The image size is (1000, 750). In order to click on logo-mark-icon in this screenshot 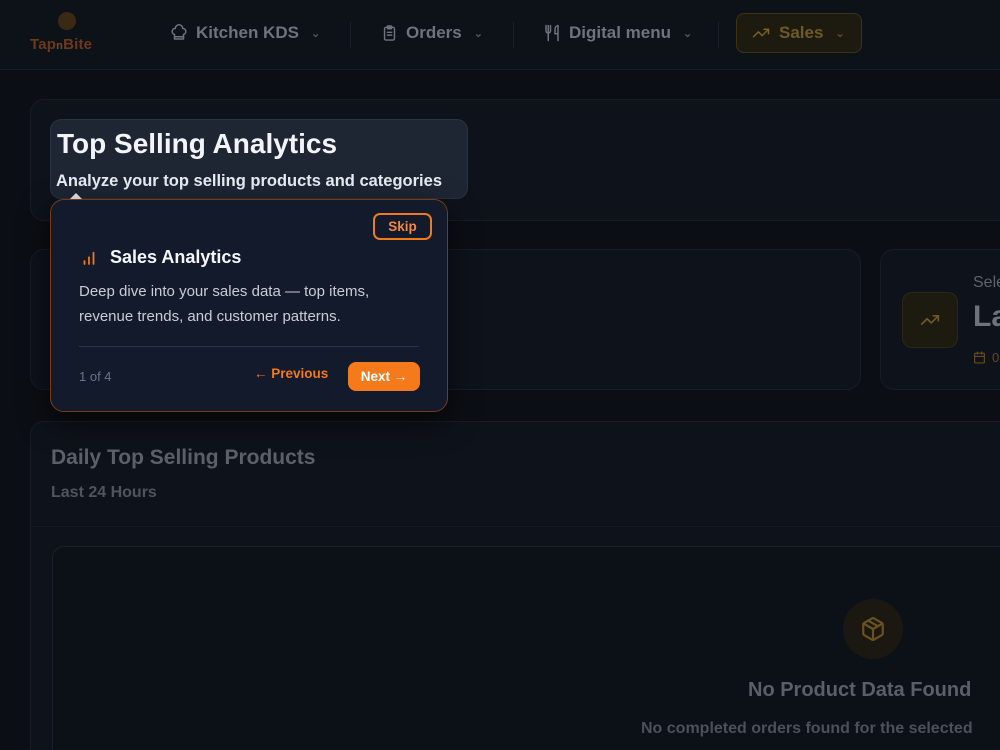, I will do `click(67, 21)`.